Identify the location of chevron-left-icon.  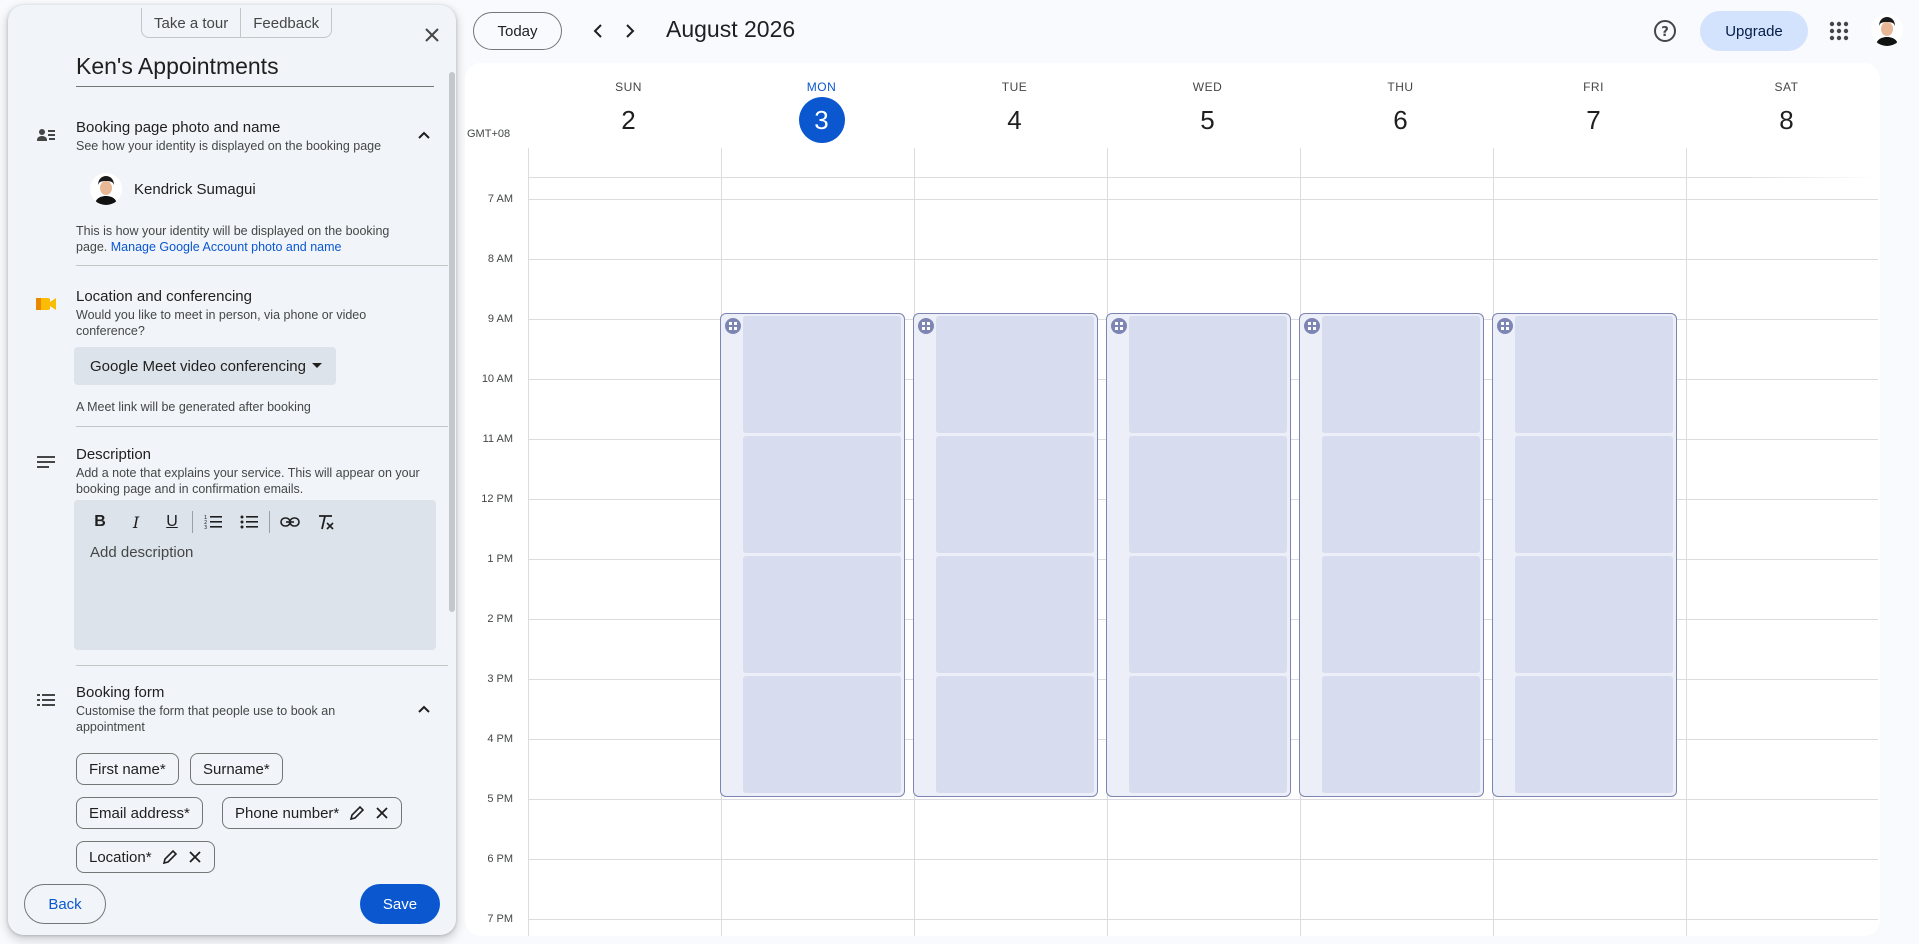
(598, 31).